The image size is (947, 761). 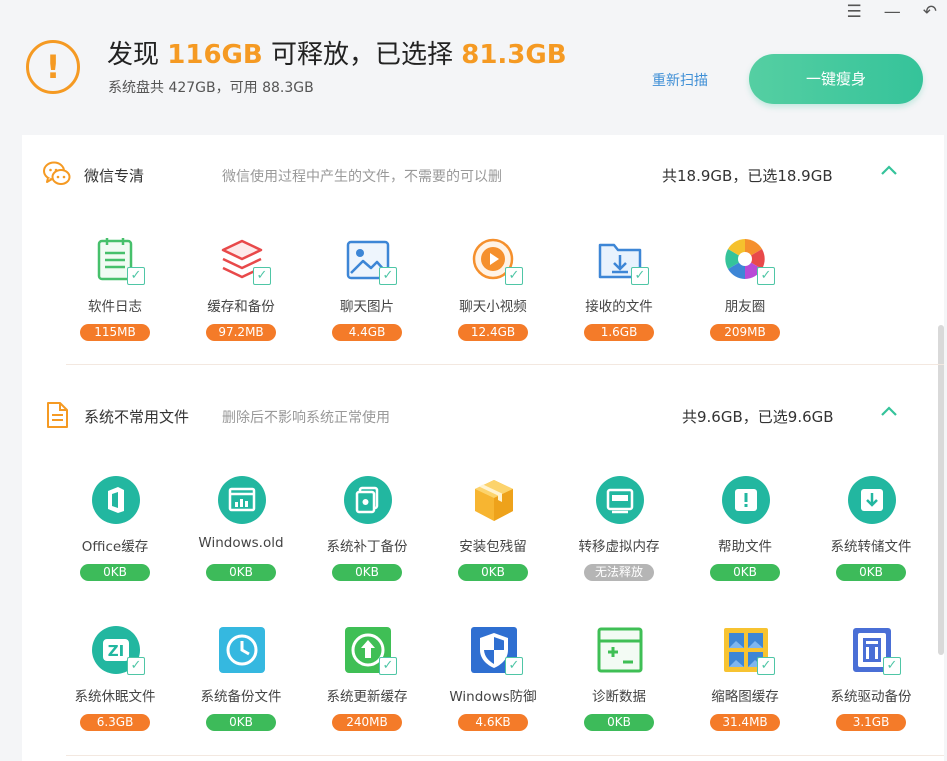 What do you see at coordinates (871, 547) in the screenshot?
I see `item-label: 系统转储文件` at bounding box center [871, 547].